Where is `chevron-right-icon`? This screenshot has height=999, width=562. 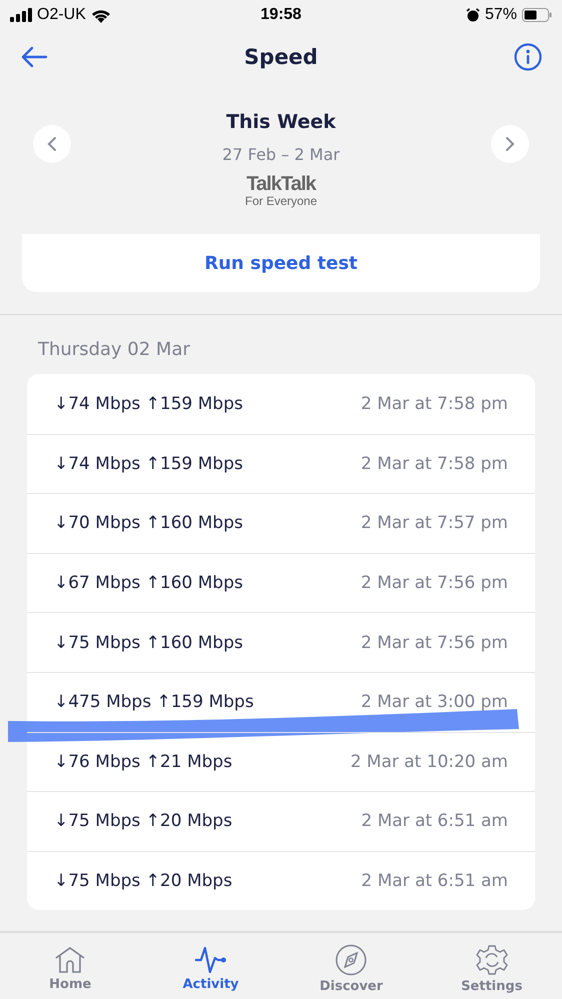 chevron-right-icon is located at coordinates (510, 144).